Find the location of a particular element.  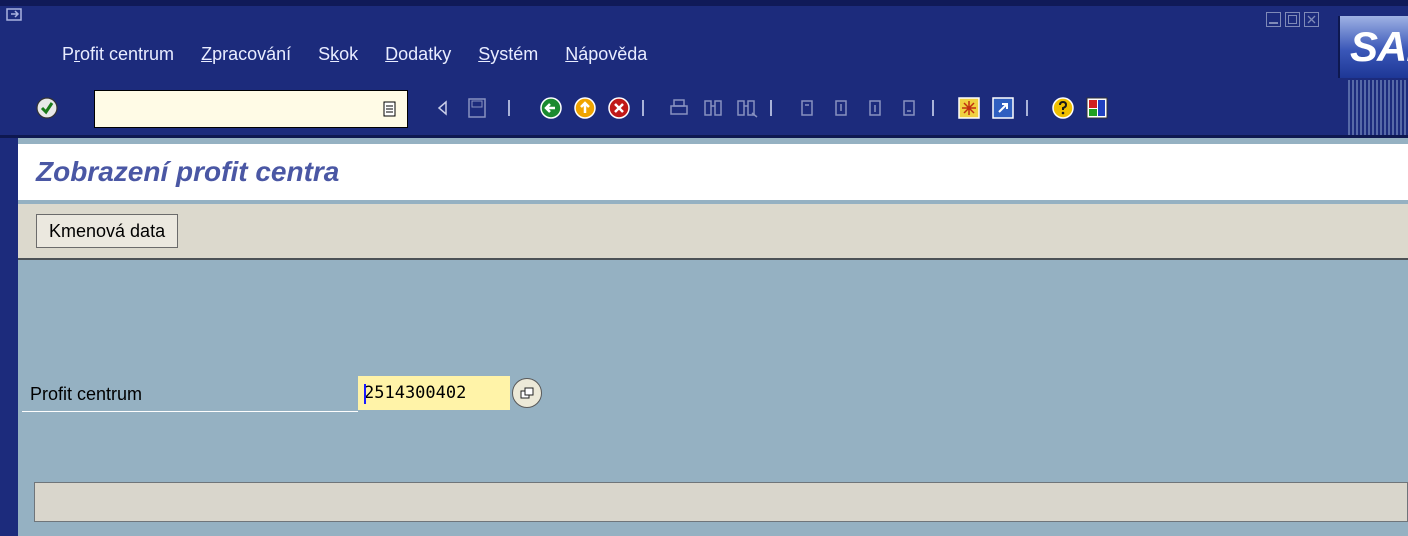

close-icon is located at coordinates (1311, 19).